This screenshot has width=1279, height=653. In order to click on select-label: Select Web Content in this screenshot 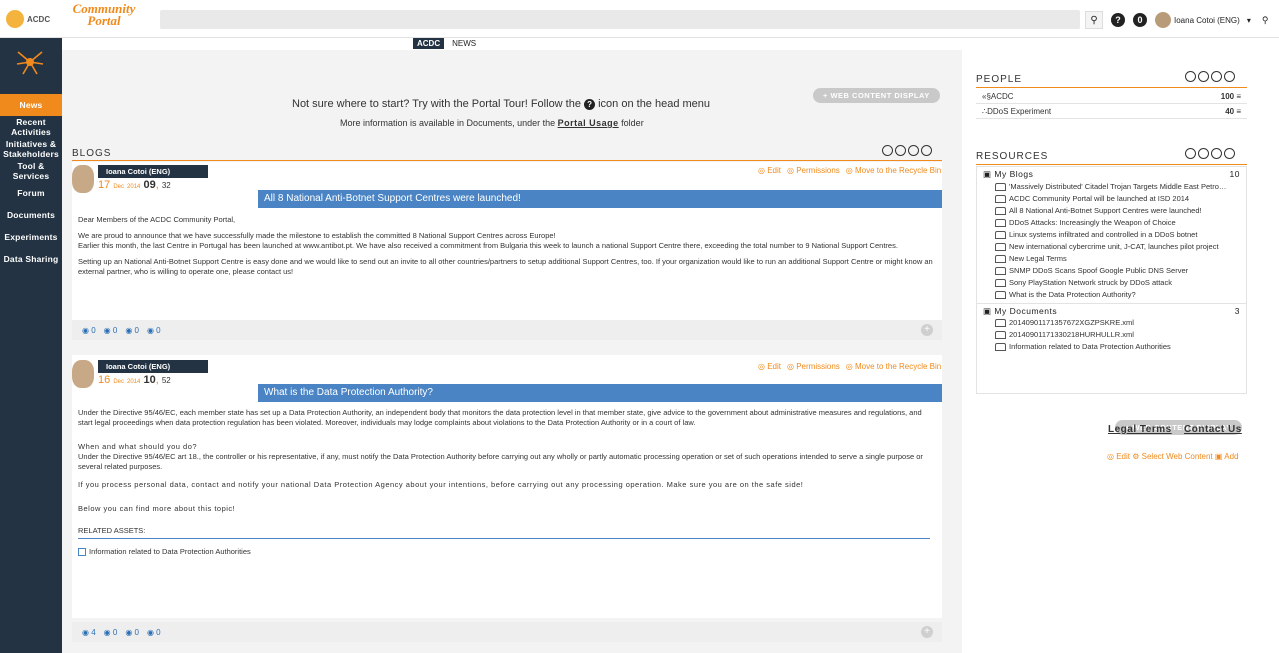, I will do `click(1177, 456)`.